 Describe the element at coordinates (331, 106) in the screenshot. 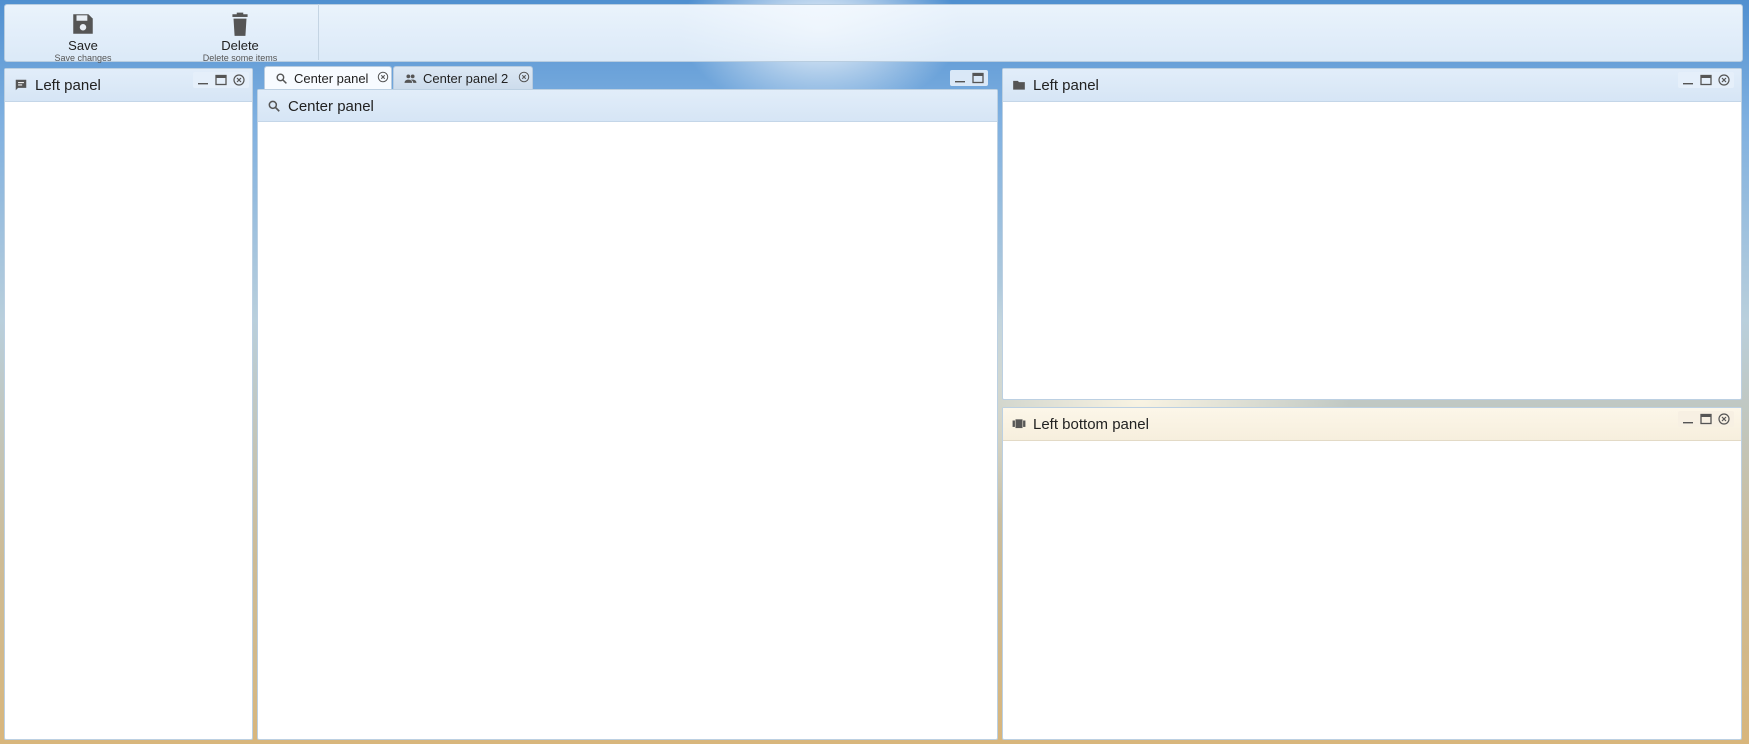

I see `center-panel-title: Center panel` at that location.